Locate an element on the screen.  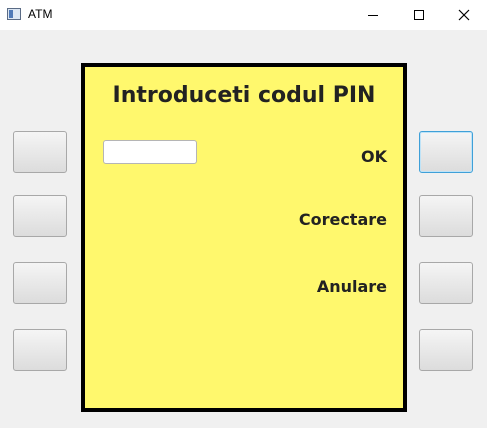
minimize-icon is located at coordinates (373, 15).